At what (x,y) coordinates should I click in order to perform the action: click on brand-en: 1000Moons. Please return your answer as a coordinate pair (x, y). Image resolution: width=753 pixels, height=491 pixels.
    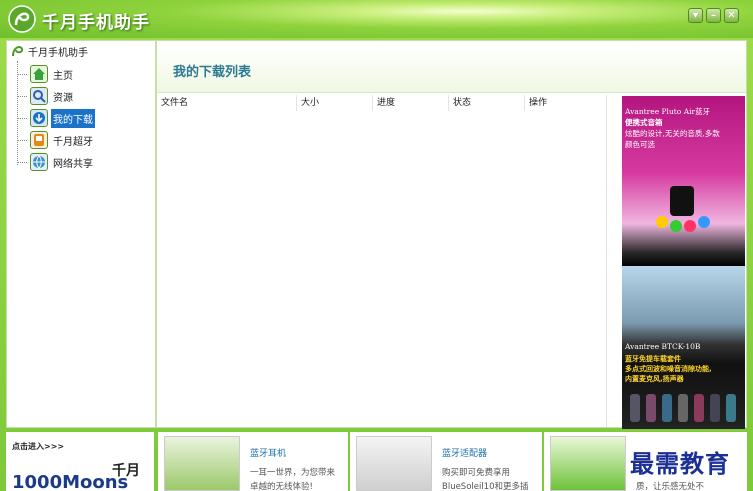
    Looking at the image, I should click on (70, 481).